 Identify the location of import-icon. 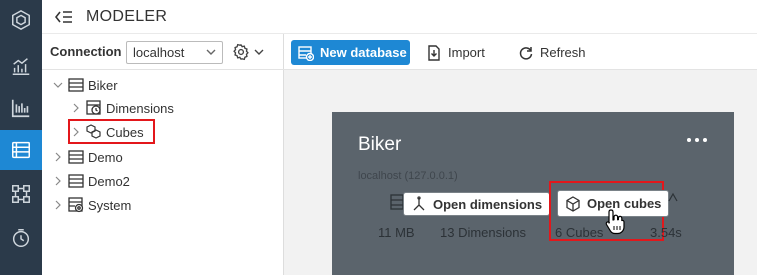
(434, 52).